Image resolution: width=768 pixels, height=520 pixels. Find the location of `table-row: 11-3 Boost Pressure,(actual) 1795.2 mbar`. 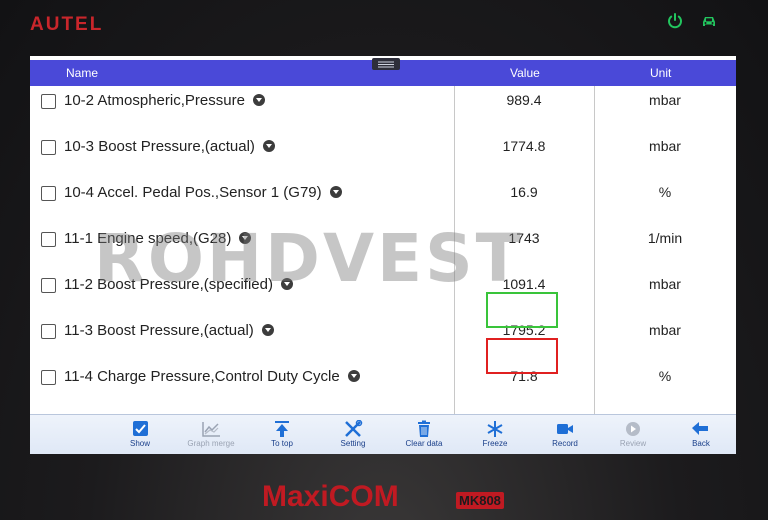

table-row: 11-3 Boost Pressure,(actual) 1795.2 mbar is located at coordinates (383, 331).